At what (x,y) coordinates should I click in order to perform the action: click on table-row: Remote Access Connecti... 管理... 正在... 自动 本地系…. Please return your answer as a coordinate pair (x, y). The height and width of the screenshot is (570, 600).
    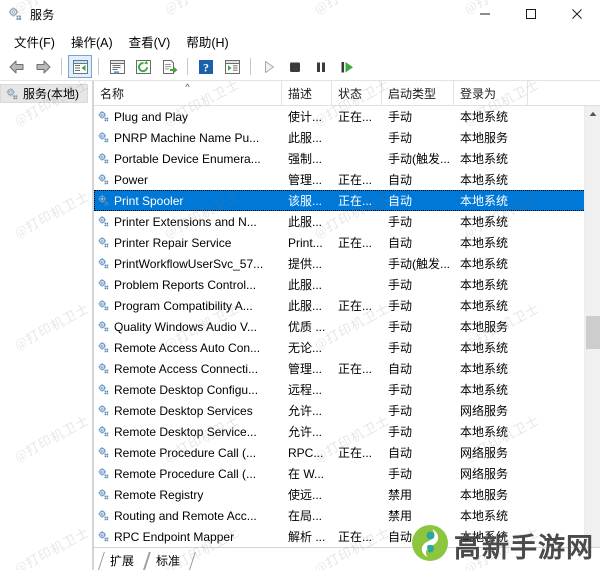
    Looking at the image, I should click on (347, 368).